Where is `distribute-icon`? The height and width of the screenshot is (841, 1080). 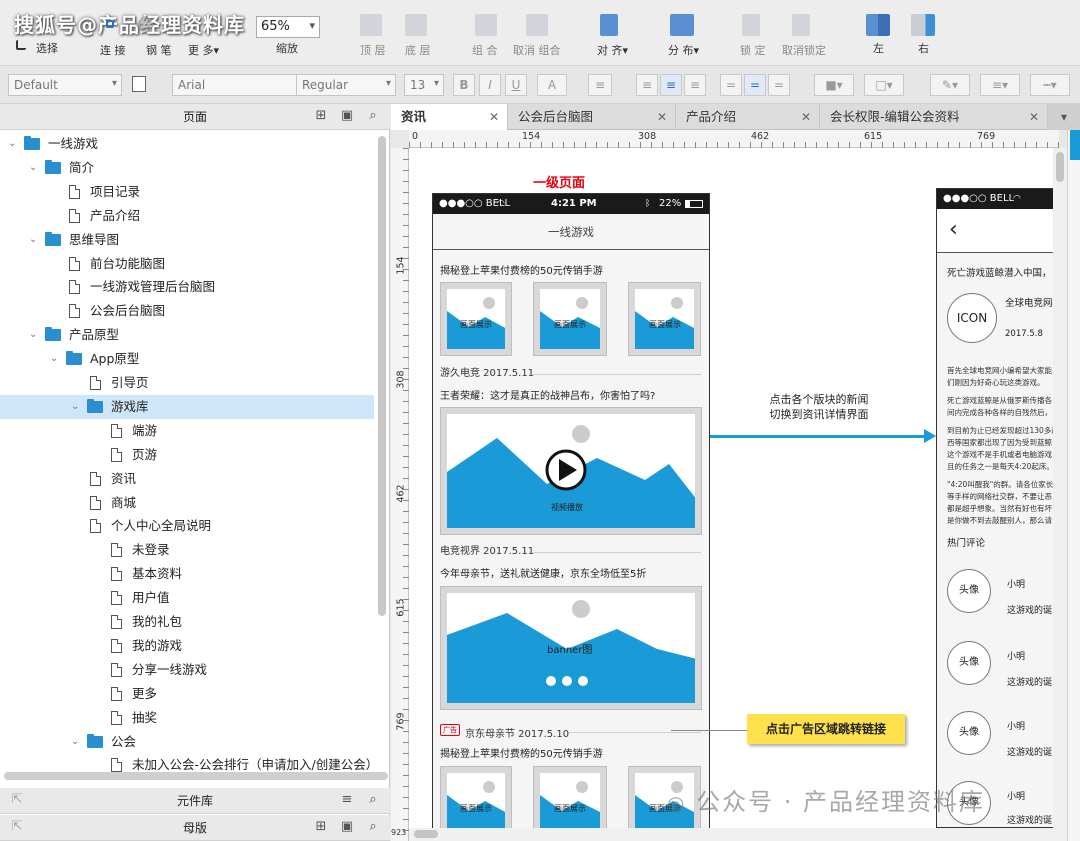
distribute-icon is located at coordinates (682, 25).